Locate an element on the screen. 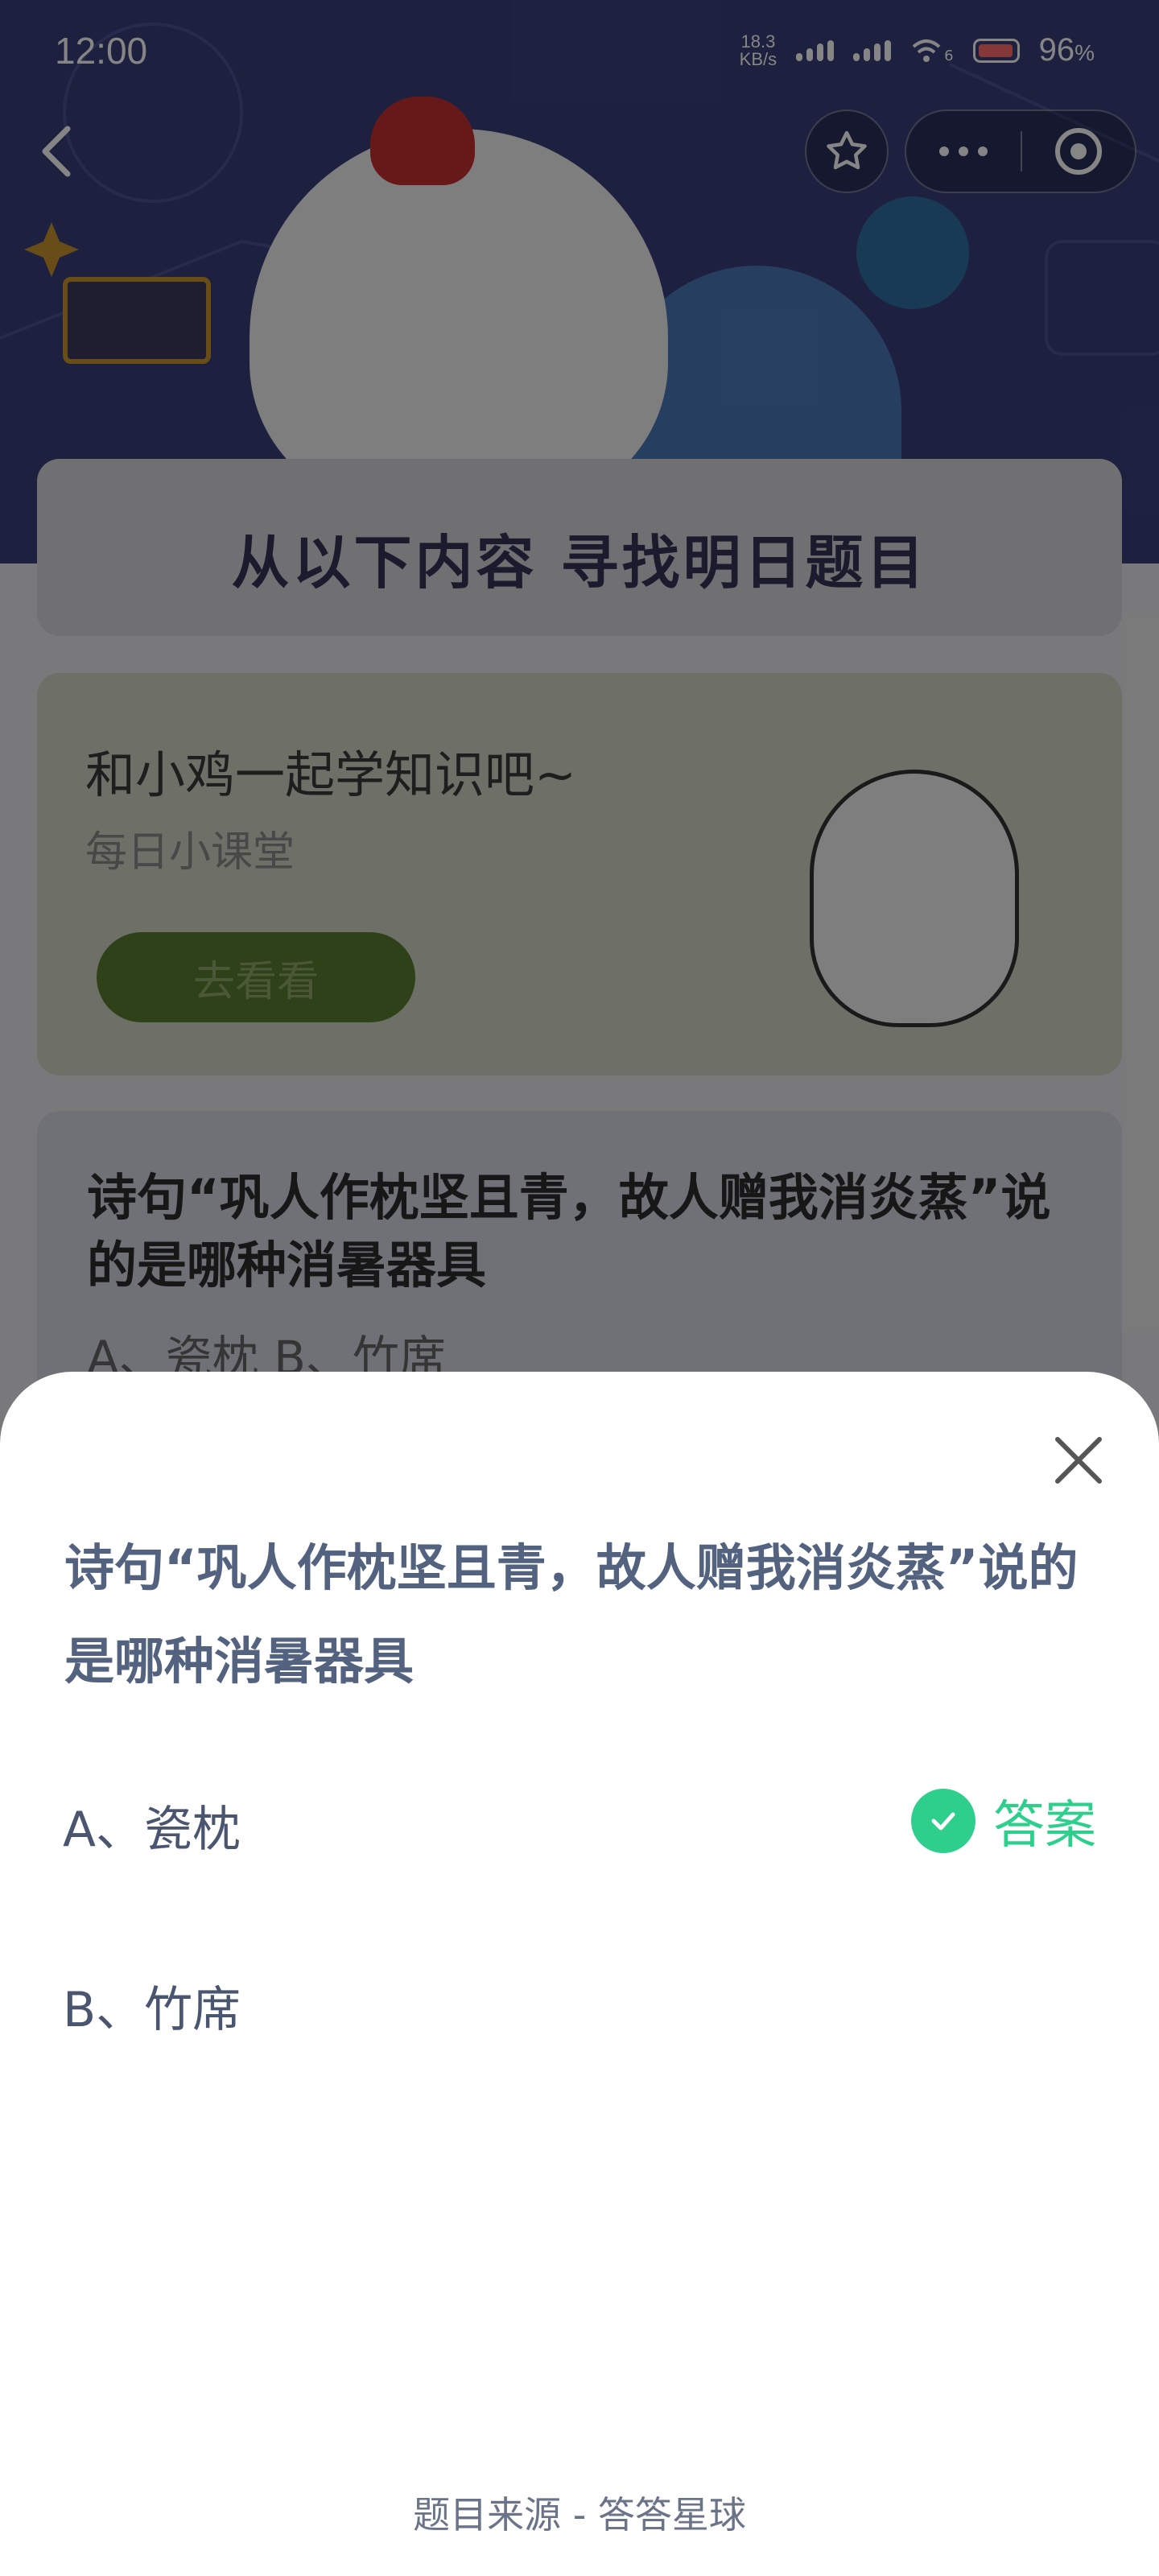  close-icon is located at coordinates (1078, 1460).